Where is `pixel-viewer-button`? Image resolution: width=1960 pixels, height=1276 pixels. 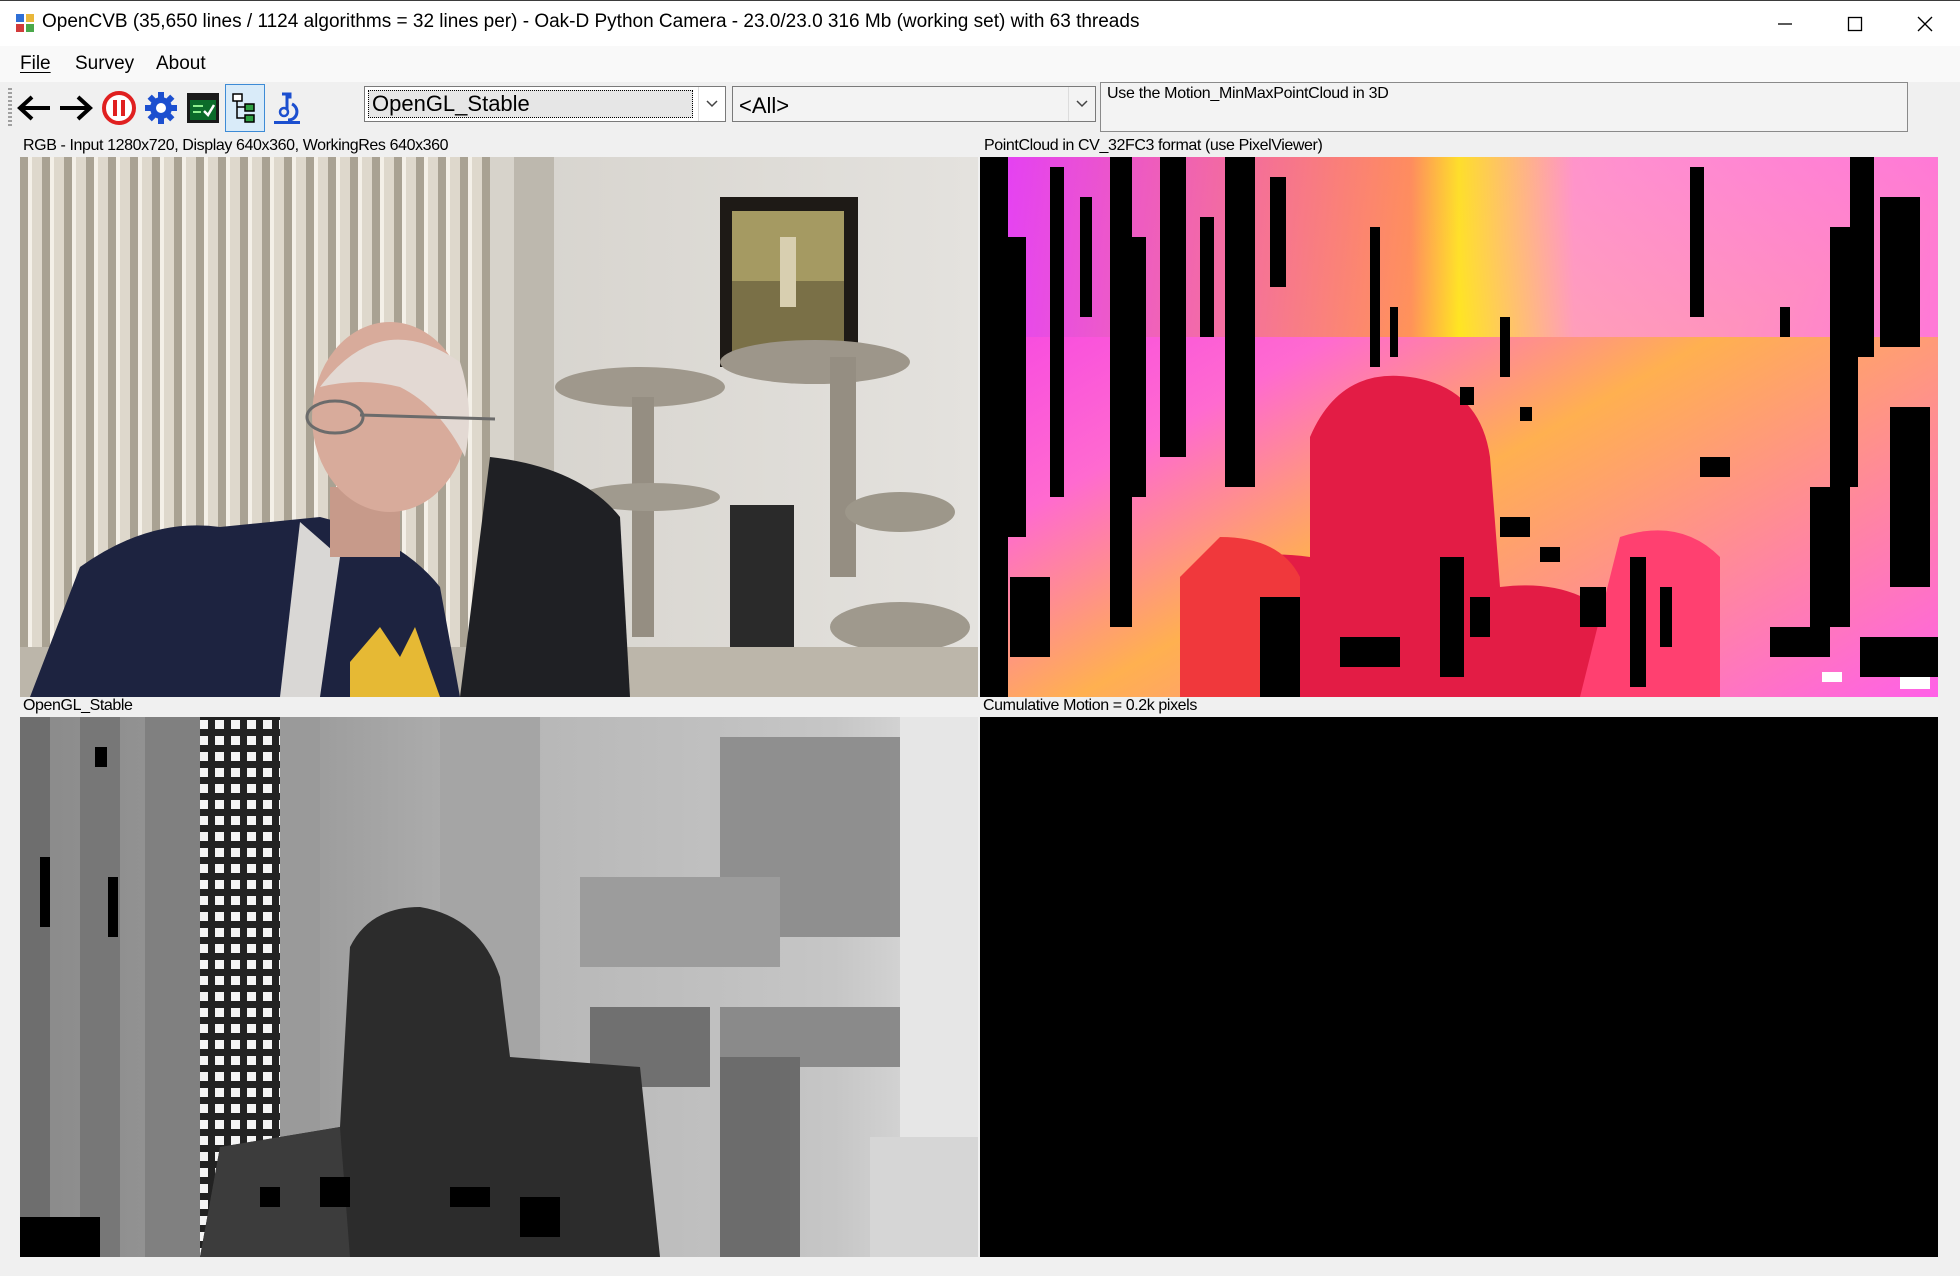 pixel-viewer-button is located at coordinates (287, 108).